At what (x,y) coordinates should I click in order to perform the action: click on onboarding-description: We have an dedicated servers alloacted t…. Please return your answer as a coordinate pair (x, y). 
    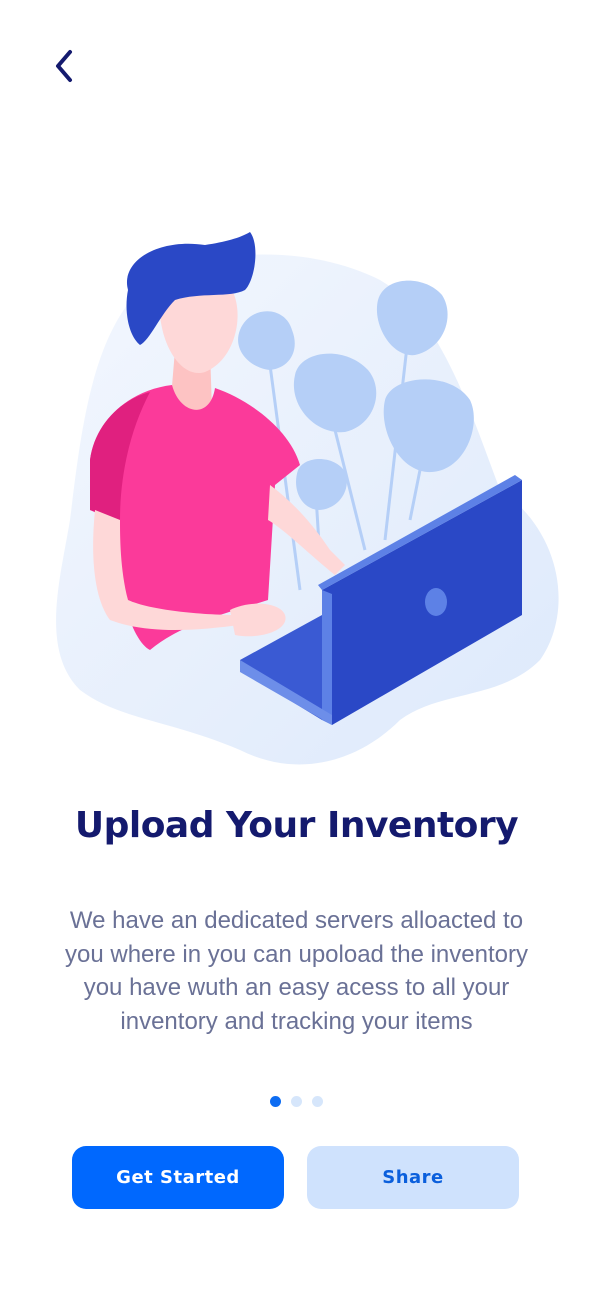
    Looking at the image, I should click on (296, 971).